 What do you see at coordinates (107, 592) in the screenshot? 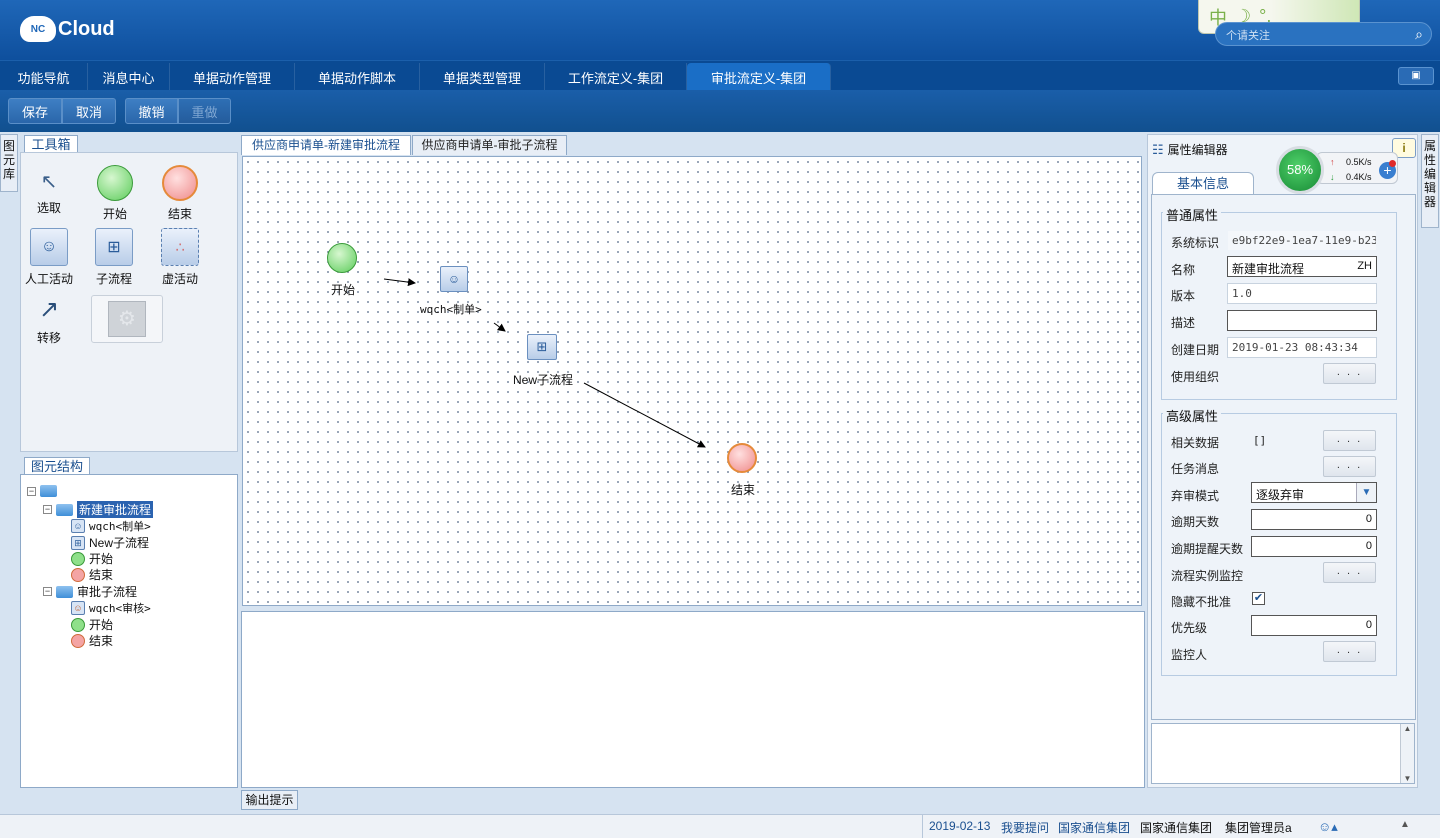
I see `tree-flow-2-label: 审批子流程` at bounding box center [107, 592].